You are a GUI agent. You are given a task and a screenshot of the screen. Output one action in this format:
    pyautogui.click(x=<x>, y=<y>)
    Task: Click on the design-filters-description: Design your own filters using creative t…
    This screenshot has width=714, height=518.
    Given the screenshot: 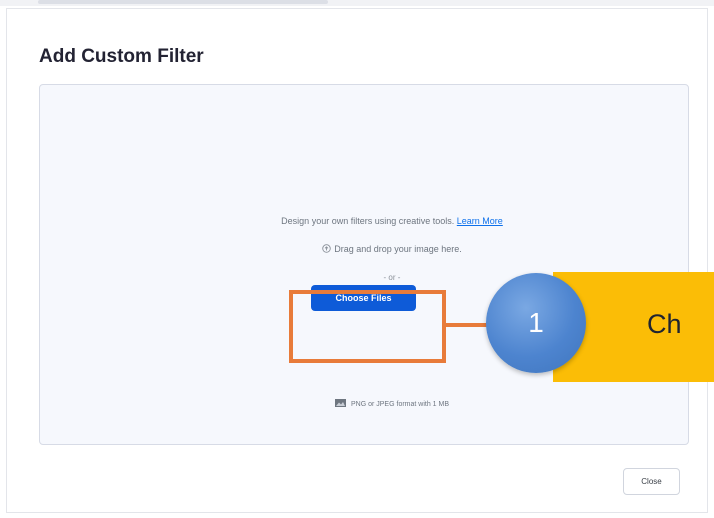 What is the action you would take?
    pyautogui.click(x=368, y=221)
    